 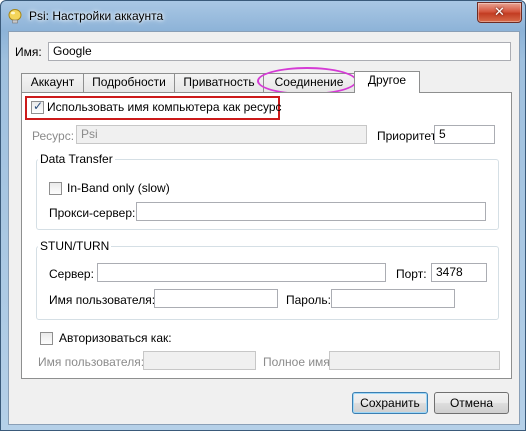 What do you see at coordinates (216, 298) in the screenshot?
I see `stun-username-input` at bounding box center [216, 298].